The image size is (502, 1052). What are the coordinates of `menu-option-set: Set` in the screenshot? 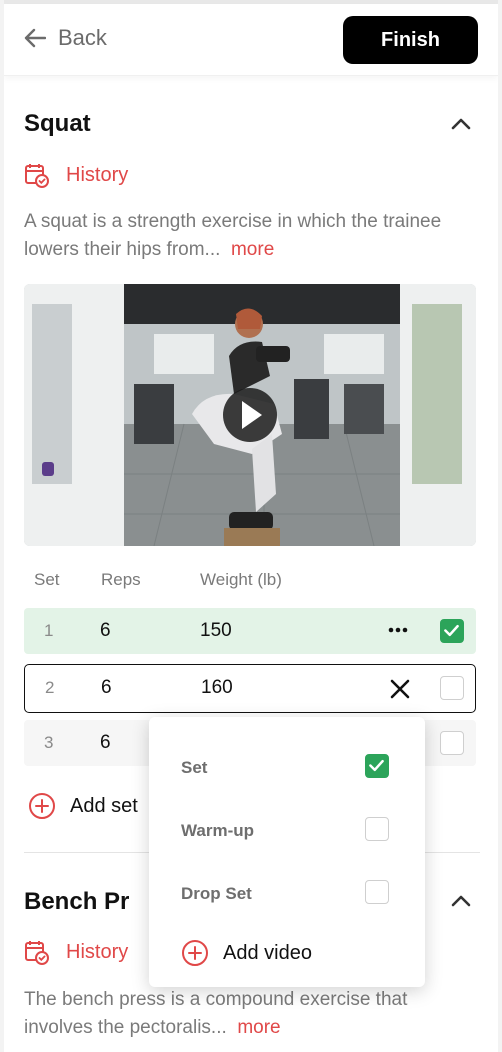 It's located at (194, 768).